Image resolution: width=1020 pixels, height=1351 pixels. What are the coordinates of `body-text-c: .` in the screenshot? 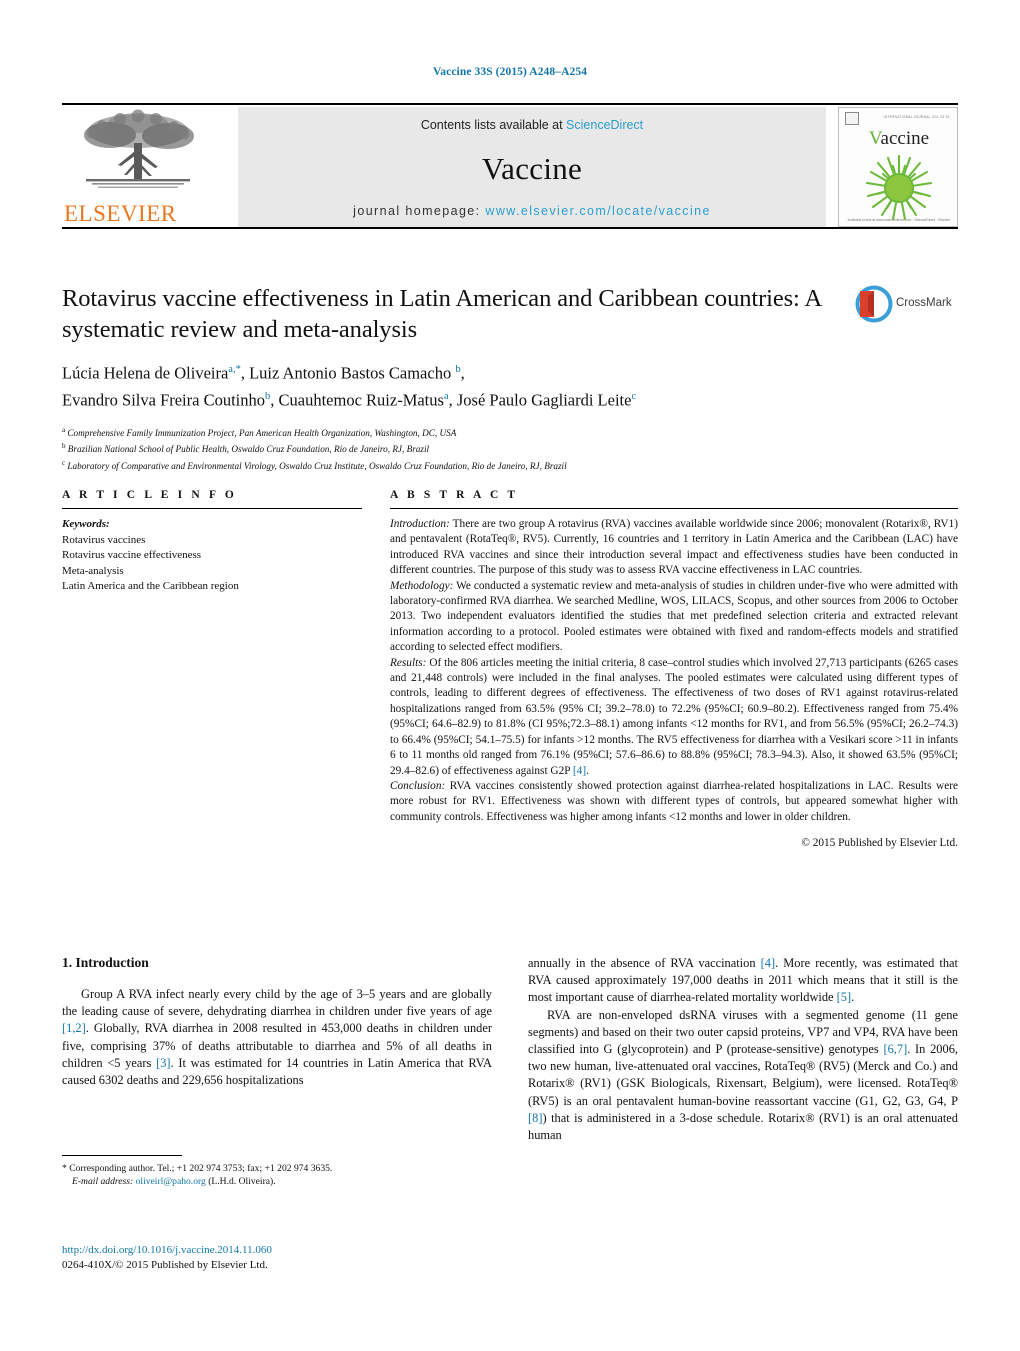 It's located at (853, 997).